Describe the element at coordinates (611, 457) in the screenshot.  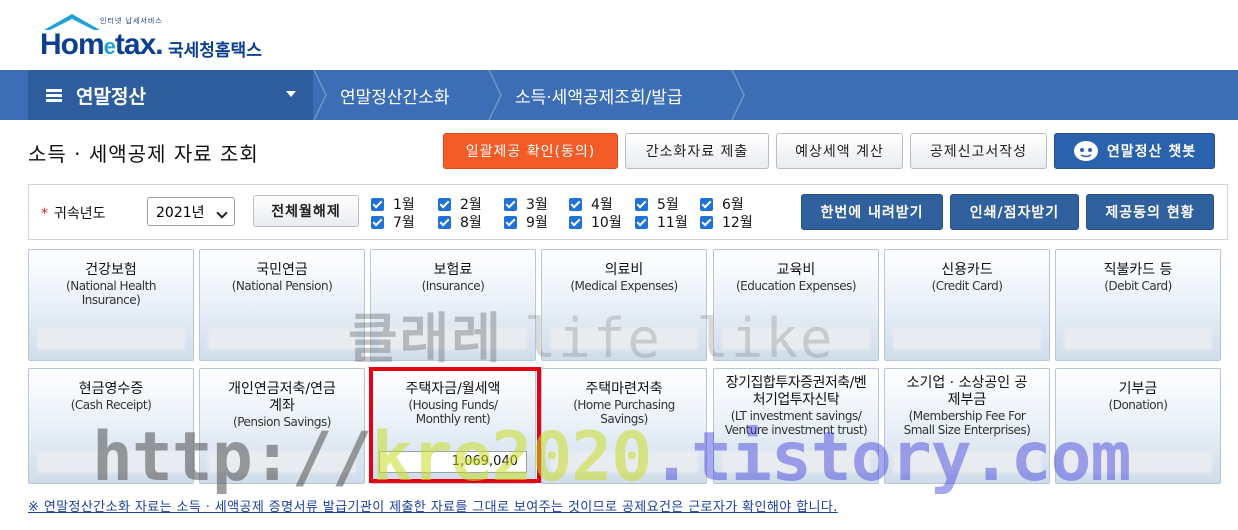
I see `watermark-url: http://kre2020.tistory.com` at that location.